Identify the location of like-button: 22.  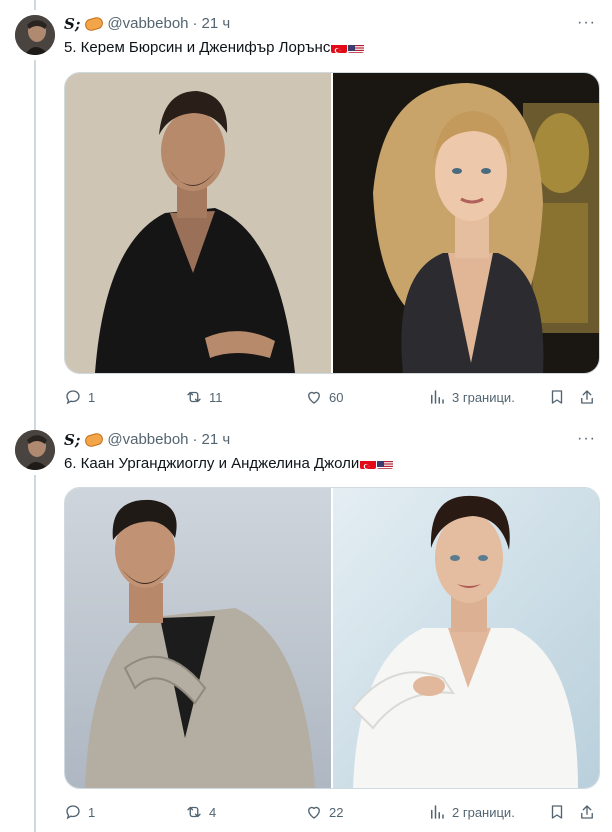
(324, 812).